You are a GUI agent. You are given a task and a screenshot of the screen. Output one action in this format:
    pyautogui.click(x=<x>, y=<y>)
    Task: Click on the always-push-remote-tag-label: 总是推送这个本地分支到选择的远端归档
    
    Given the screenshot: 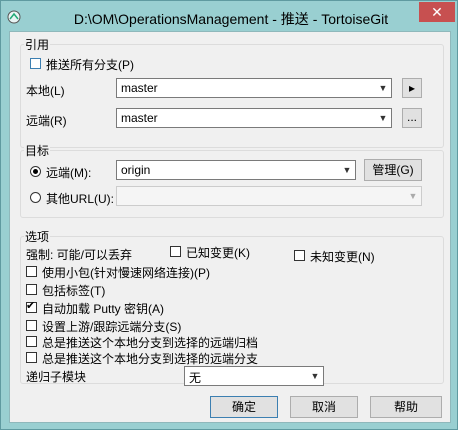 What is the action you would take?
    pyautogui.click(x=150, y=343)
    